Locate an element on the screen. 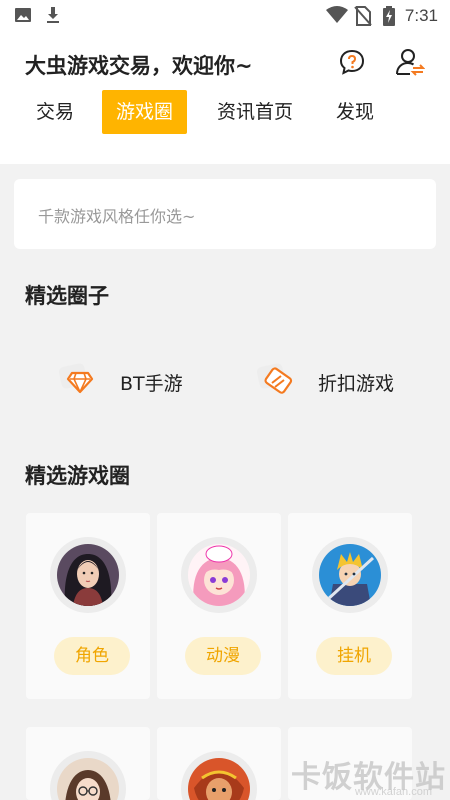  game-card-anime: 动漫 is located at coordinates (219, 606).